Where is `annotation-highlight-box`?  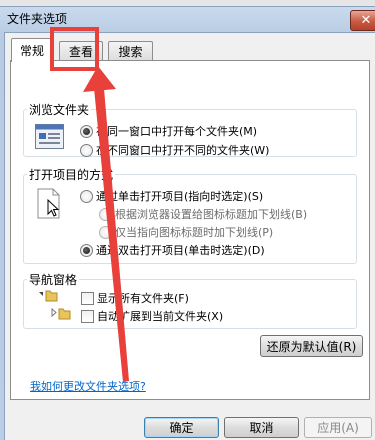 annotation-highlight-box is located at coordinates (74, 49).